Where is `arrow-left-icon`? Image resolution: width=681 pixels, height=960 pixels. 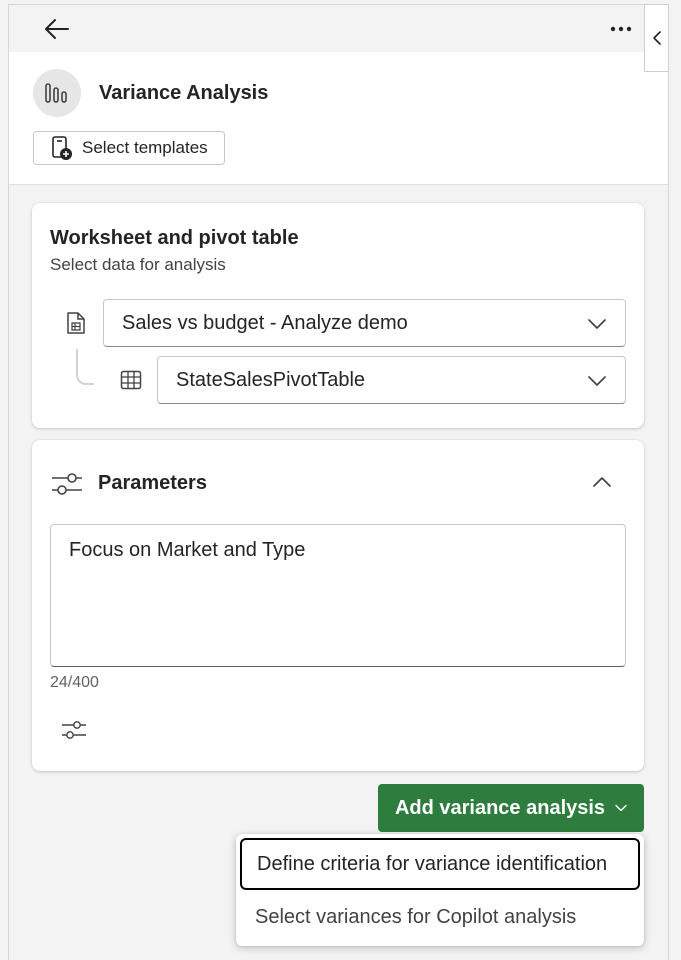 arrow-left-icon is located at coordinates (57, 29).